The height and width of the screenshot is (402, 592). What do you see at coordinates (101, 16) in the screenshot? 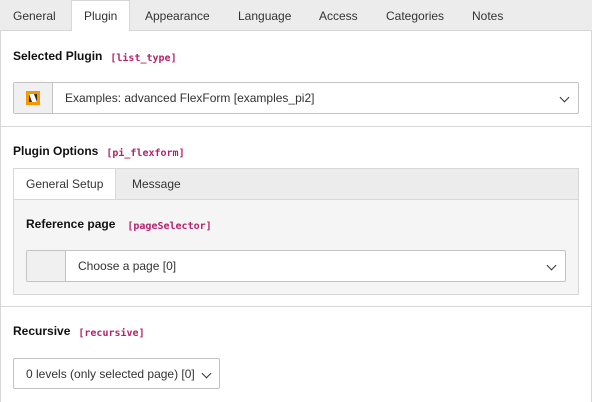
I see `tab-plugin: Plugin` at bounding box center [101, 16].